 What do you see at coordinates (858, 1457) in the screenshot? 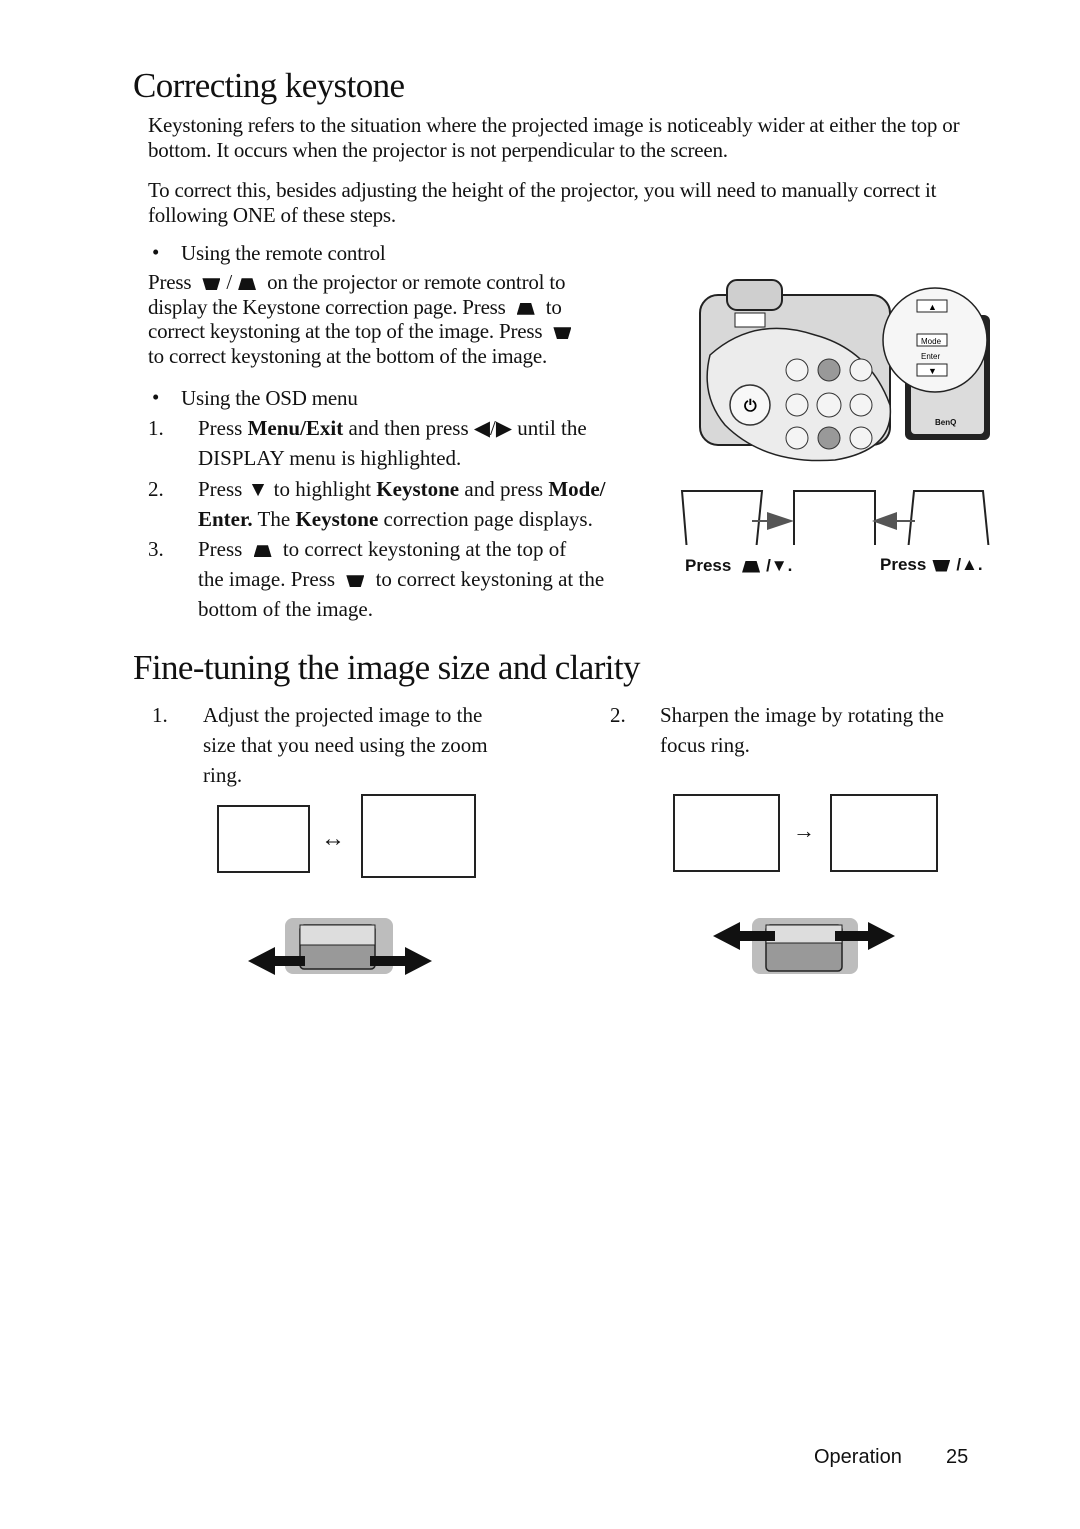
I see `footer-section-name: Operation` at bounding box center [858, 1457].